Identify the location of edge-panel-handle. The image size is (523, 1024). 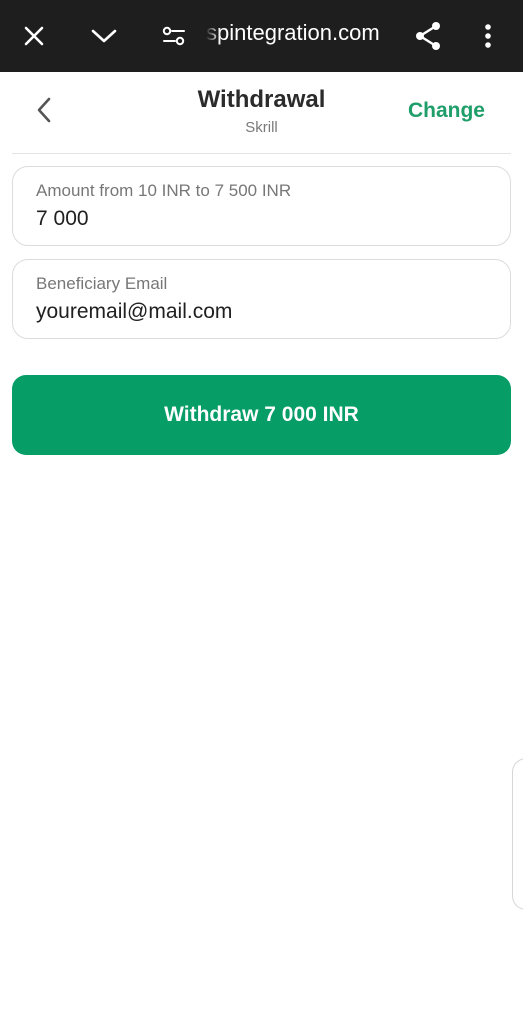
(517, 834).